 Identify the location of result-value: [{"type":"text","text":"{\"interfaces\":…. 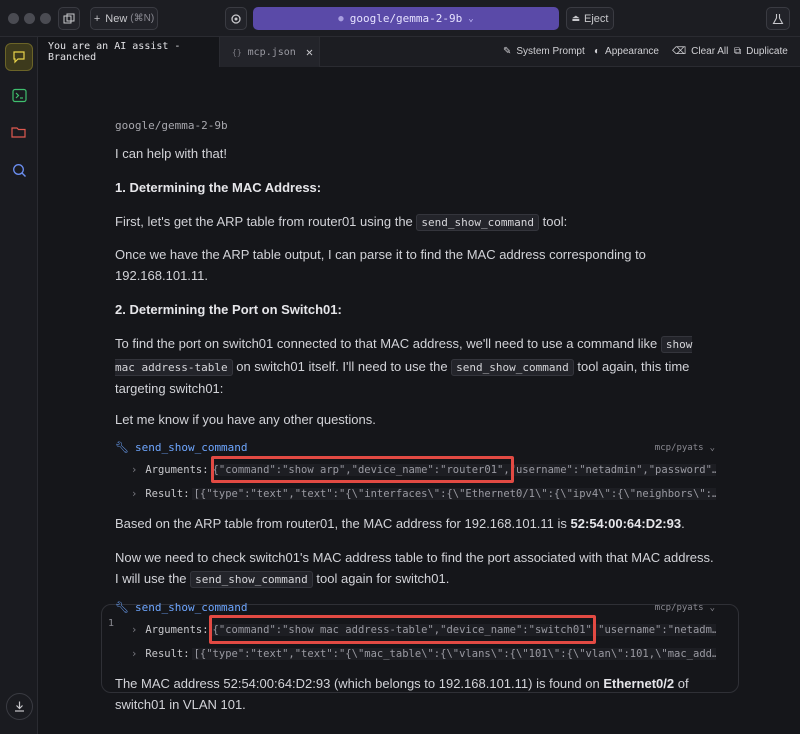
(453, 494).